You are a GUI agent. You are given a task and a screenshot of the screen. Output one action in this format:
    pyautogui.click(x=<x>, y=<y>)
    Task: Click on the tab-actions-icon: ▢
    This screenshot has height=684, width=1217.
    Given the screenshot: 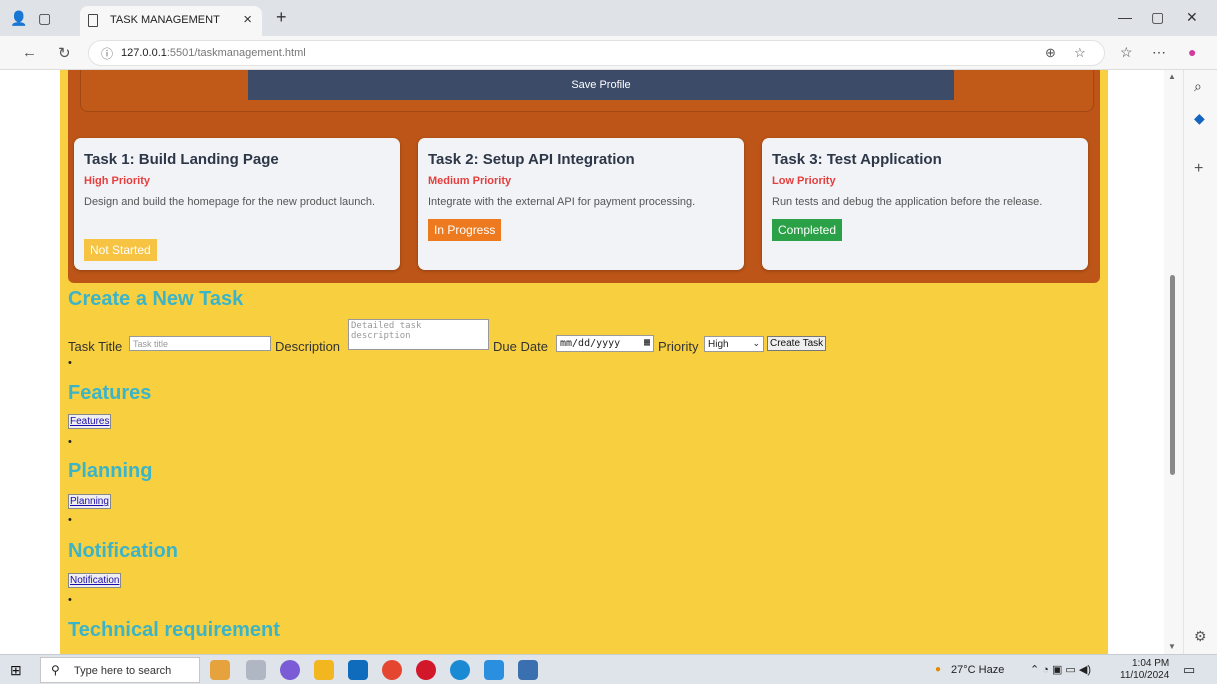 What is the action you would take?
    pyautogui.click(x=44, y=18)
    